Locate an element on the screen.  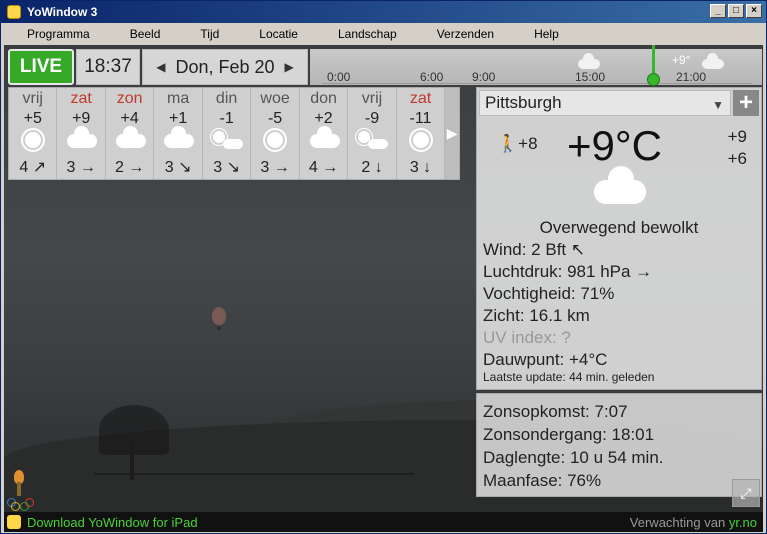
live-button: LIVE is located at coordinates (41, 67).